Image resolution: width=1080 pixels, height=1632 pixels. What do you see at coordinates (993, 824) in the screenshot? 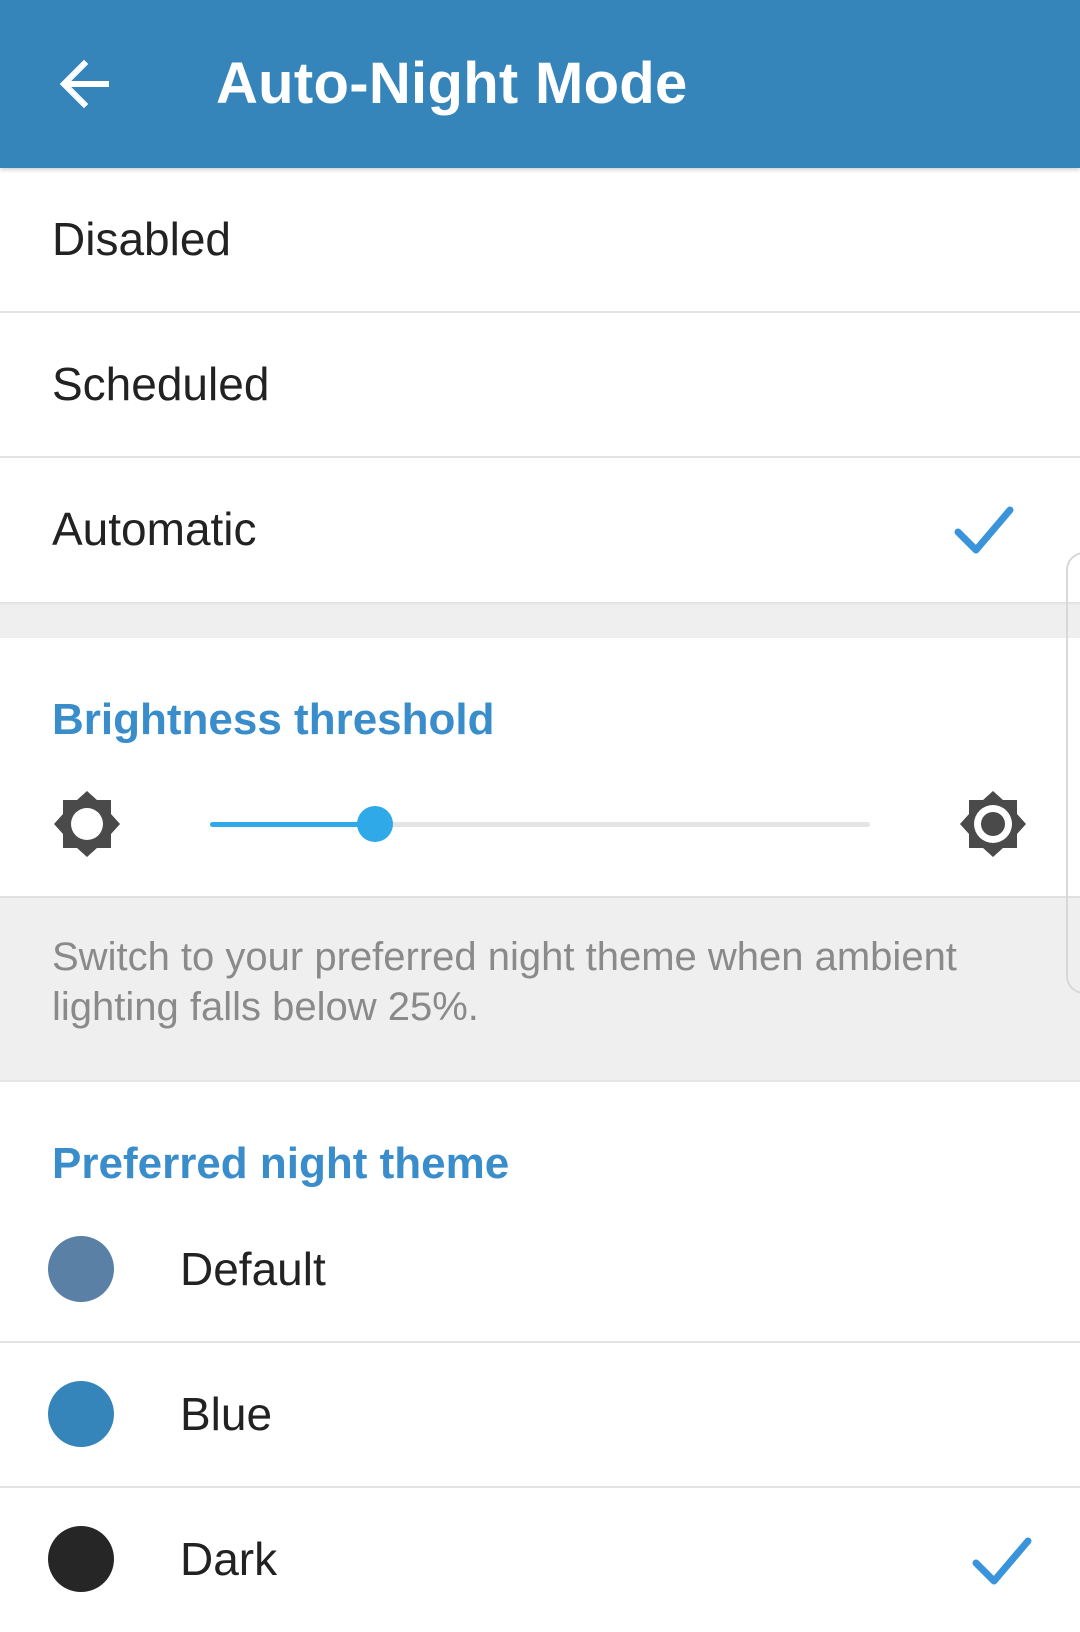
I see `brightness-high-icon` at bounding box center [993, 824].